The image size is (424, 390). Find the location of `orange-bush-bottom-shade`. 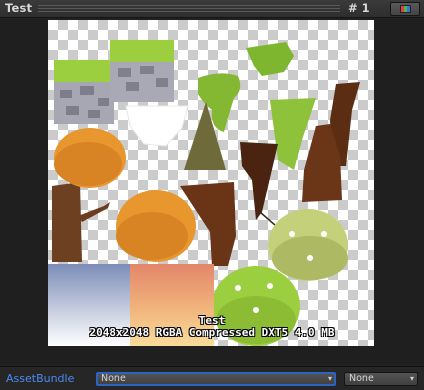

orange-bush-bottom-shade is located at coordinates (152, 236).